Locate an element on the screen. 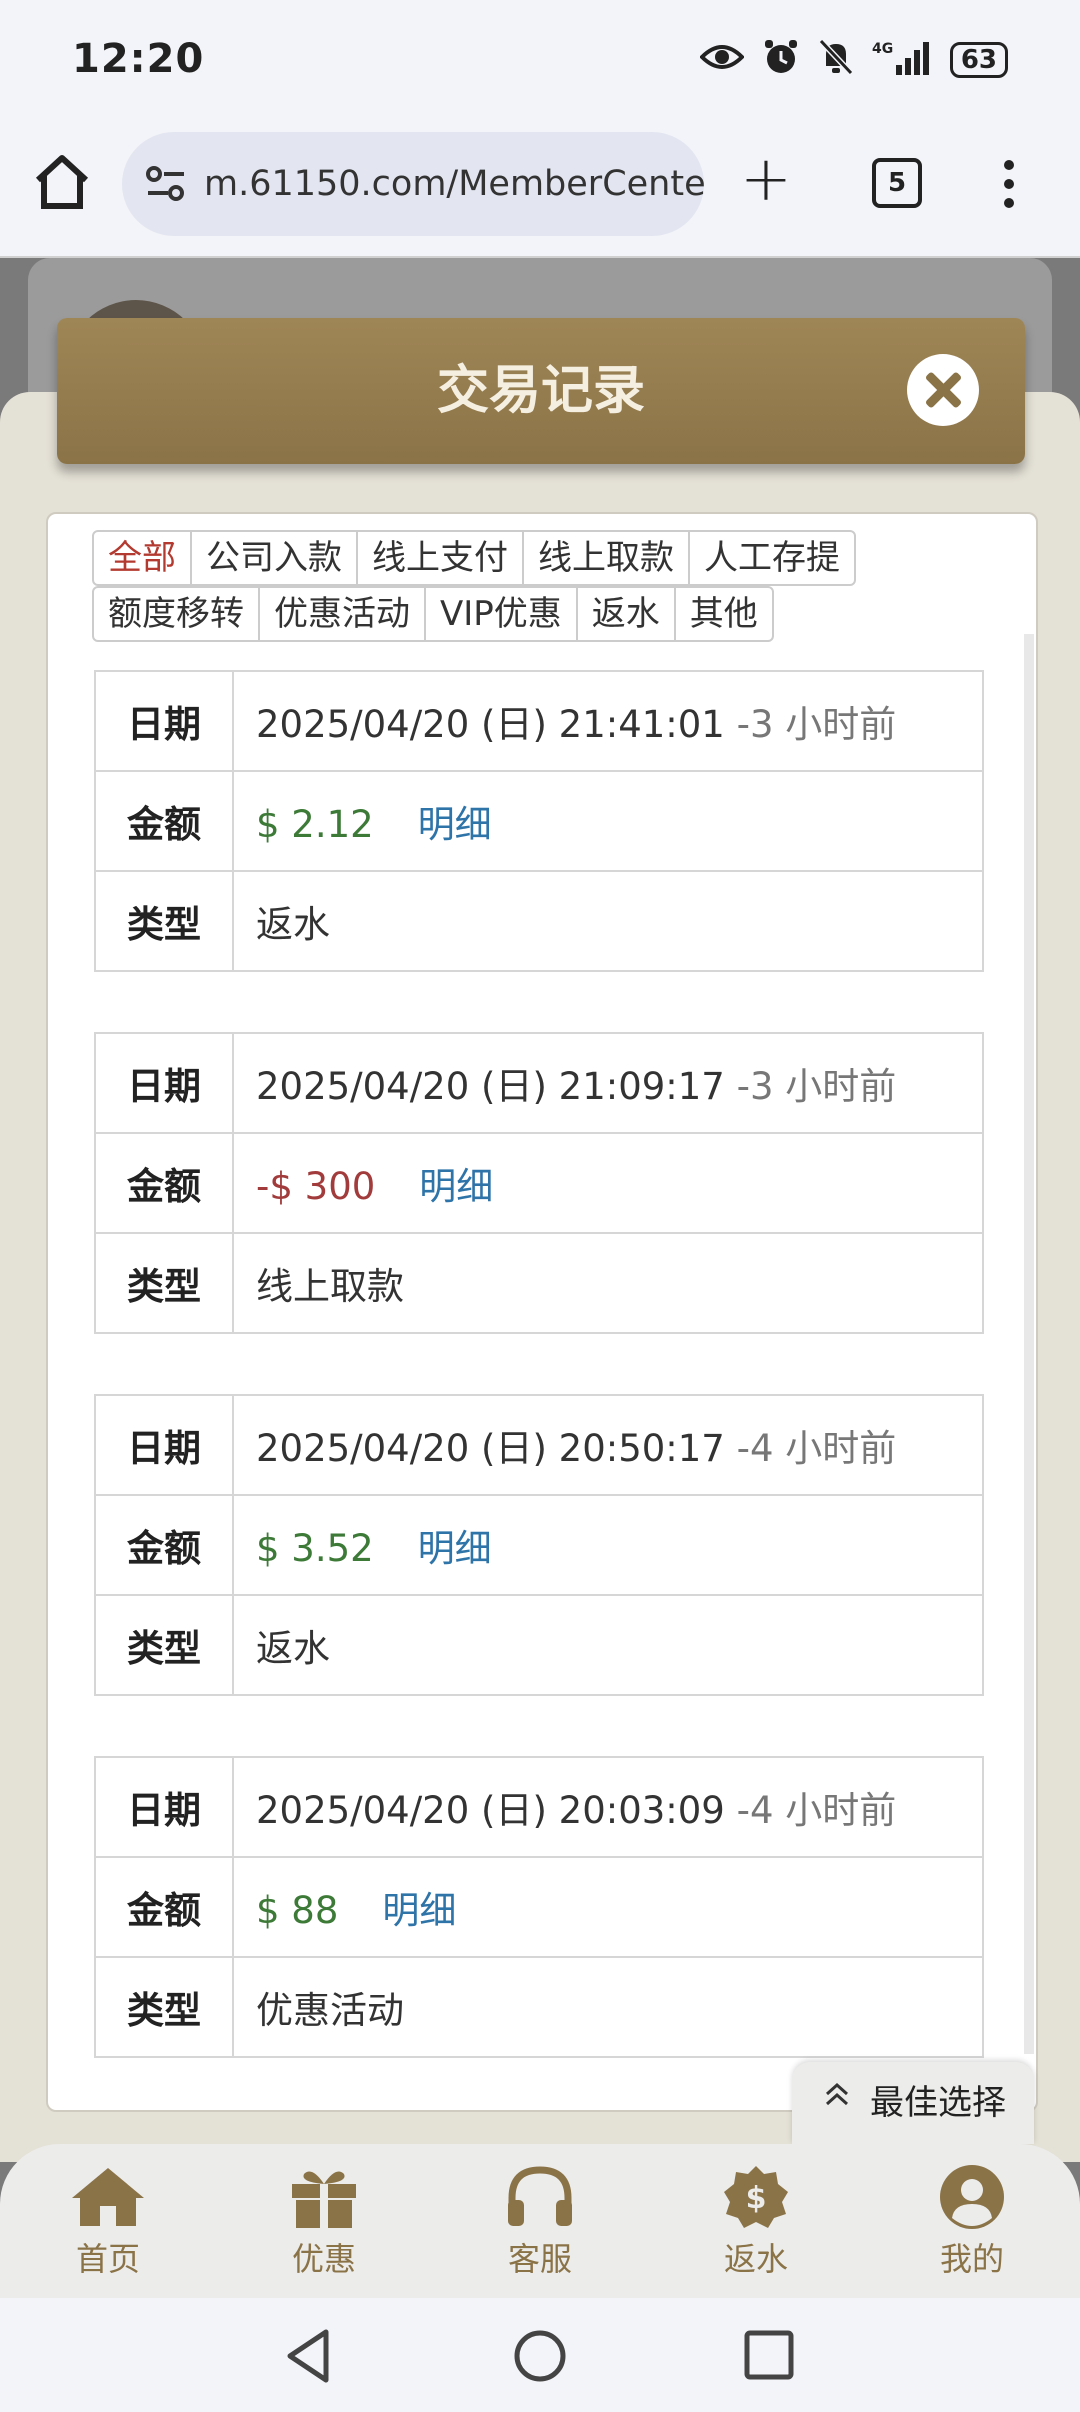  svg-text: 4G is located at coordinates (882, 49).